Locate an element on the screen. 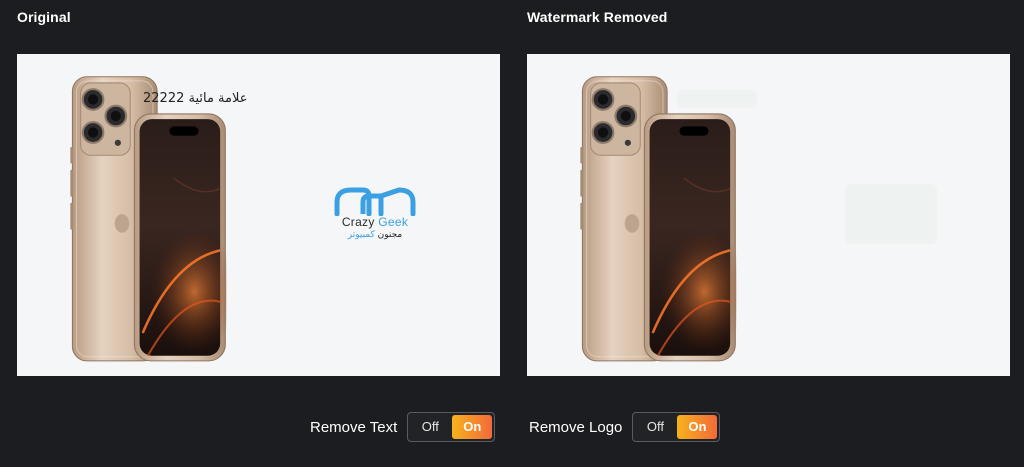 This screenshot has height=467, width=1024. watermark-text: علامة مائية 22222 is located at coordinates (195, 98).